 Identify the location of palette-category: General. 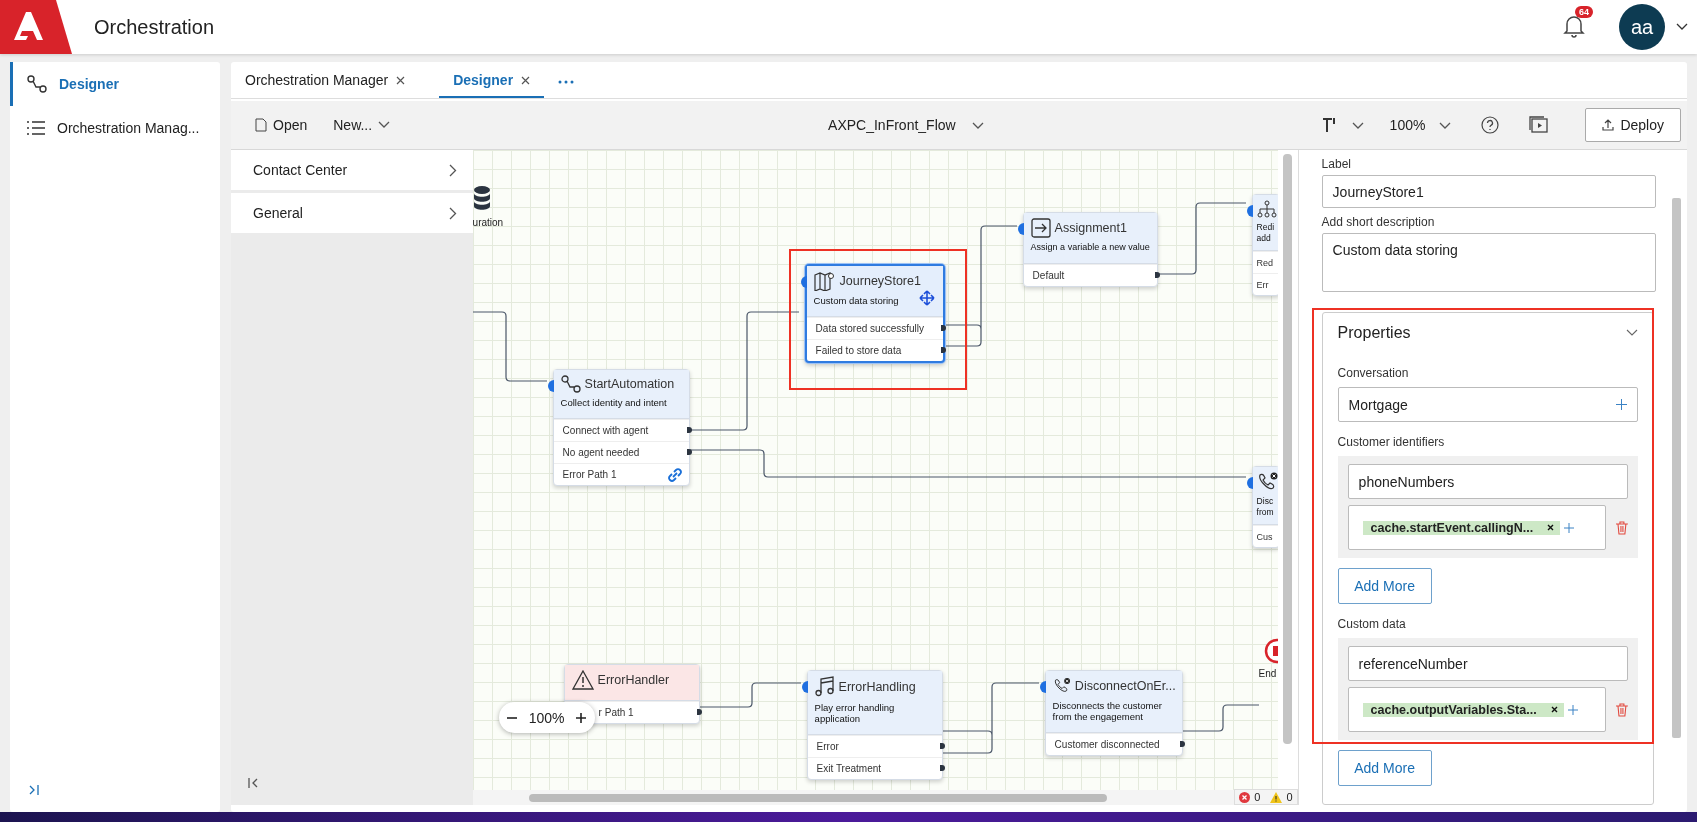
(352, 213).